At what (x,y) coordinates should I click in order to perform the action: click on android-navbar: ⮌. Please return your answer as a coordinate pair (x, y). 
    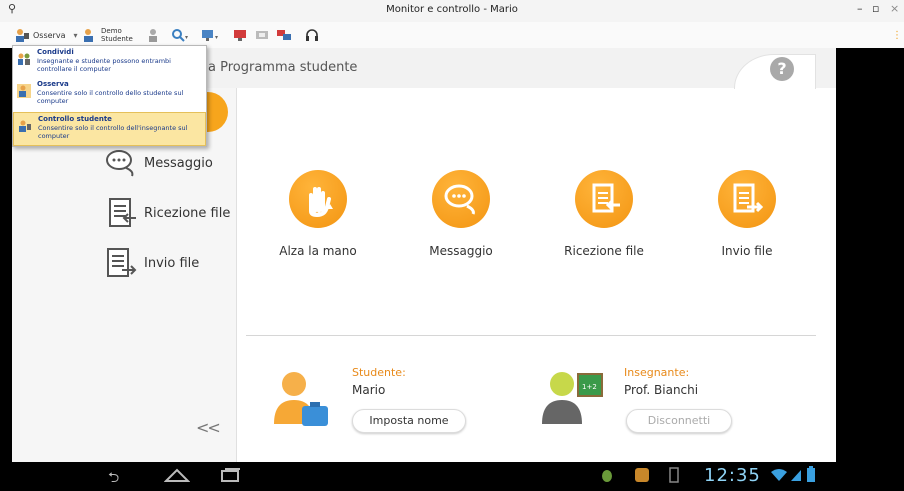
    Looking at the image, I should click on (452, 475).